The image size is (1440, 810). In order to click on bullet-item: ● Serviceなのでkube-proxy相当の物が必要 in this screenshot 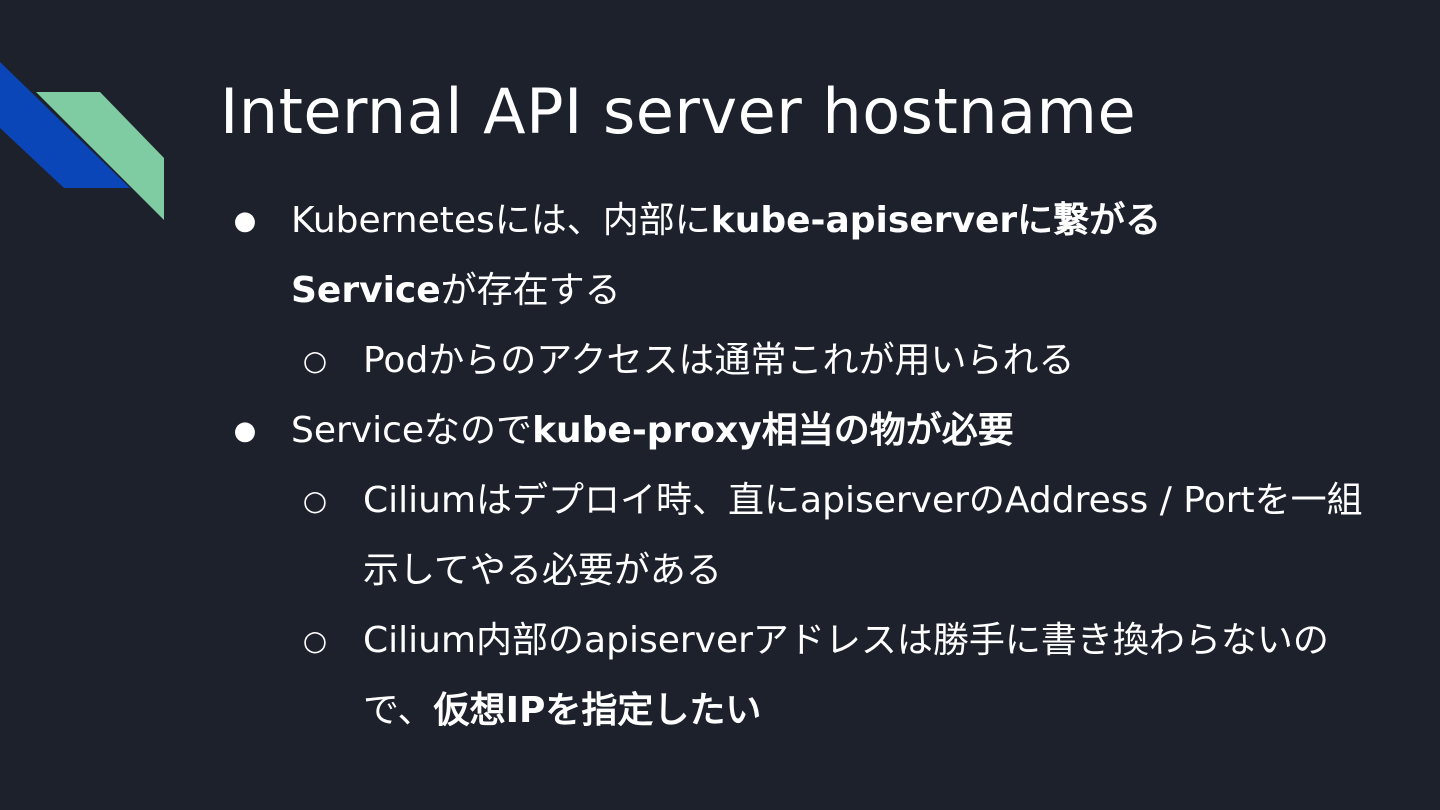, I will do `click(800, 431)`.